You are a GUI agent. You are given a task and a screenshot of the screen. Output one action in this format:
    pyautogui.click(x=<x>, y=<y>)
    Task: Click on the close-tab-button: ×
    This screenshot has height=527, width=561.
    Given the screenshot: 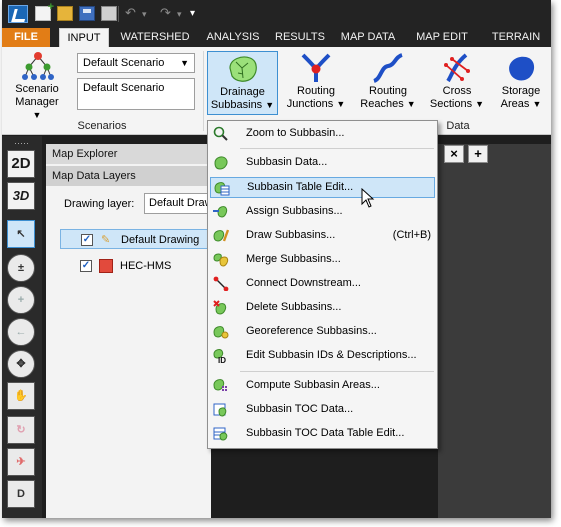 What is the action you would take?
    pyautogui.click(x=454, y=154)
    